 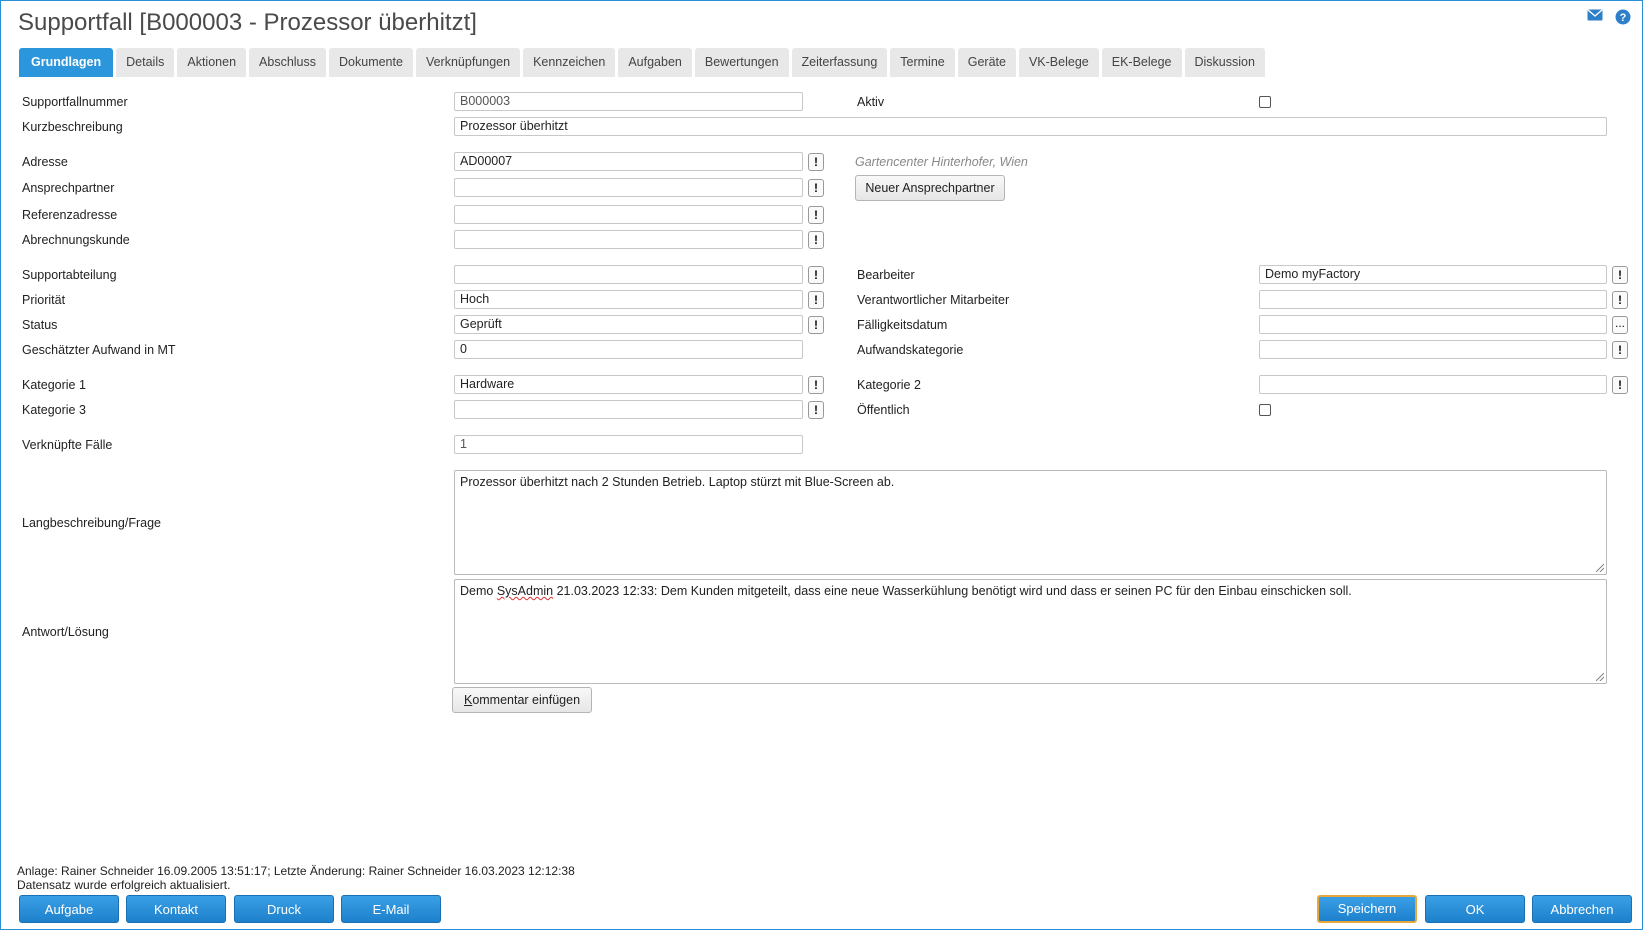 What do you see at coordinates (1433, 384) in the screenshot?
I see `kategorie2-field` at bounding box center [1433, 384].